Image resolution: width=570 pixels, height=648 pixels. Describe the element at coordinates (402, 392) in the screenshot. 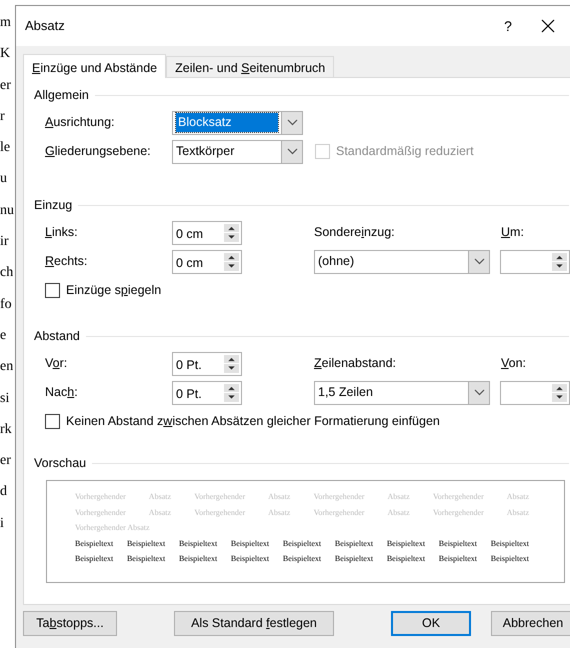

I see `dropdown: 1,5 Zeilen` at that location.